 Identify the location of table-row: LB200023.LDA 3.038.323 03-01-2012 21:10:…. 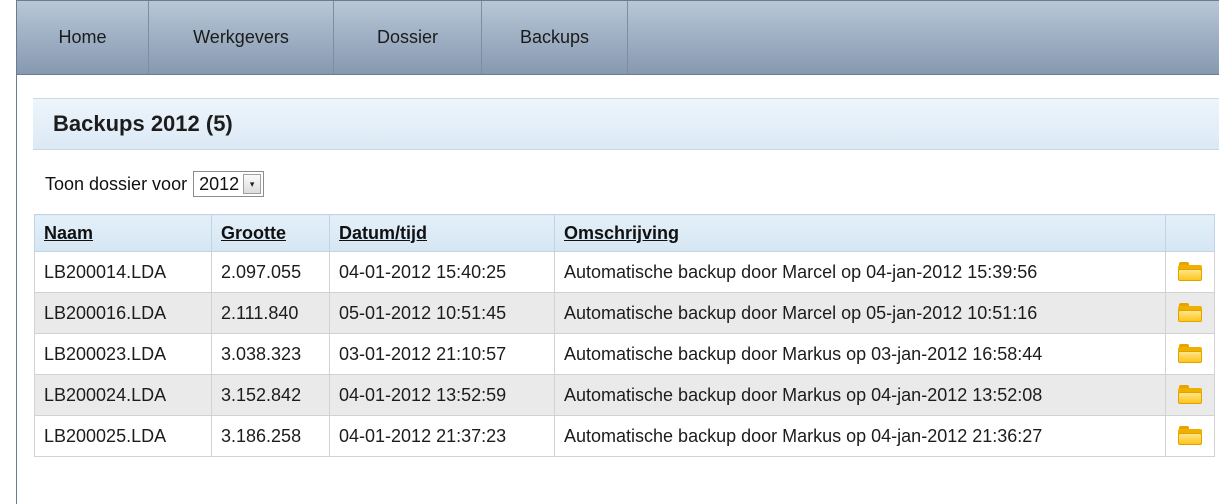
(624, 354).